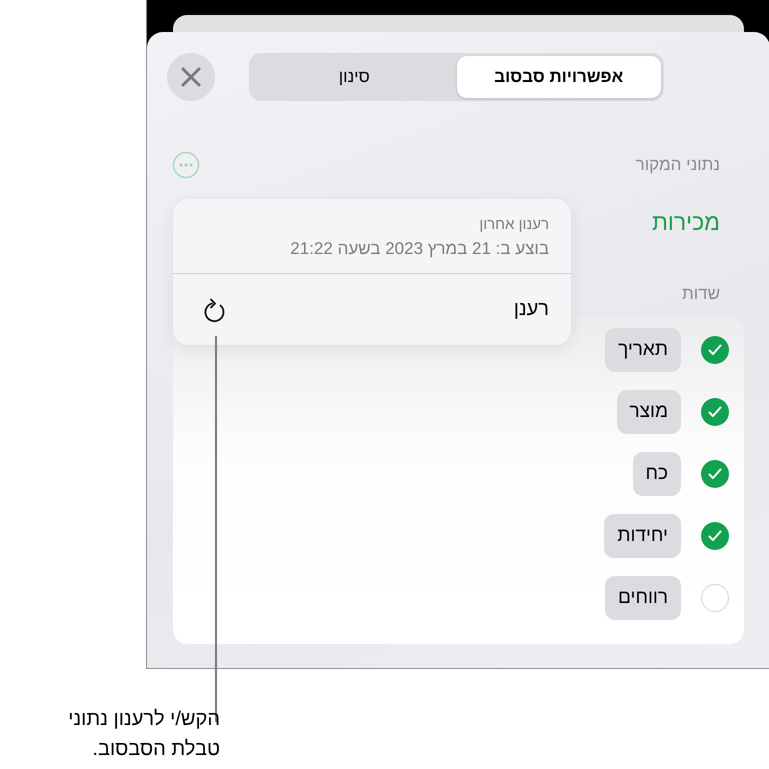 The width and height of the screenshot is (769, 769). I want to click on popover-title: רענון אחרון, so click(513, 224).